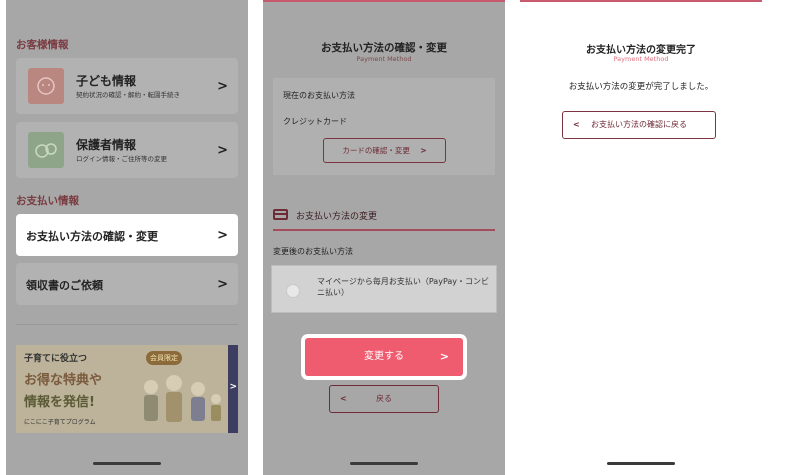 The height and width of the screenshot is (475, 788). Describe the element at coordinates (46, 150) in the screenshot. I see `guardian-icon` at that location.